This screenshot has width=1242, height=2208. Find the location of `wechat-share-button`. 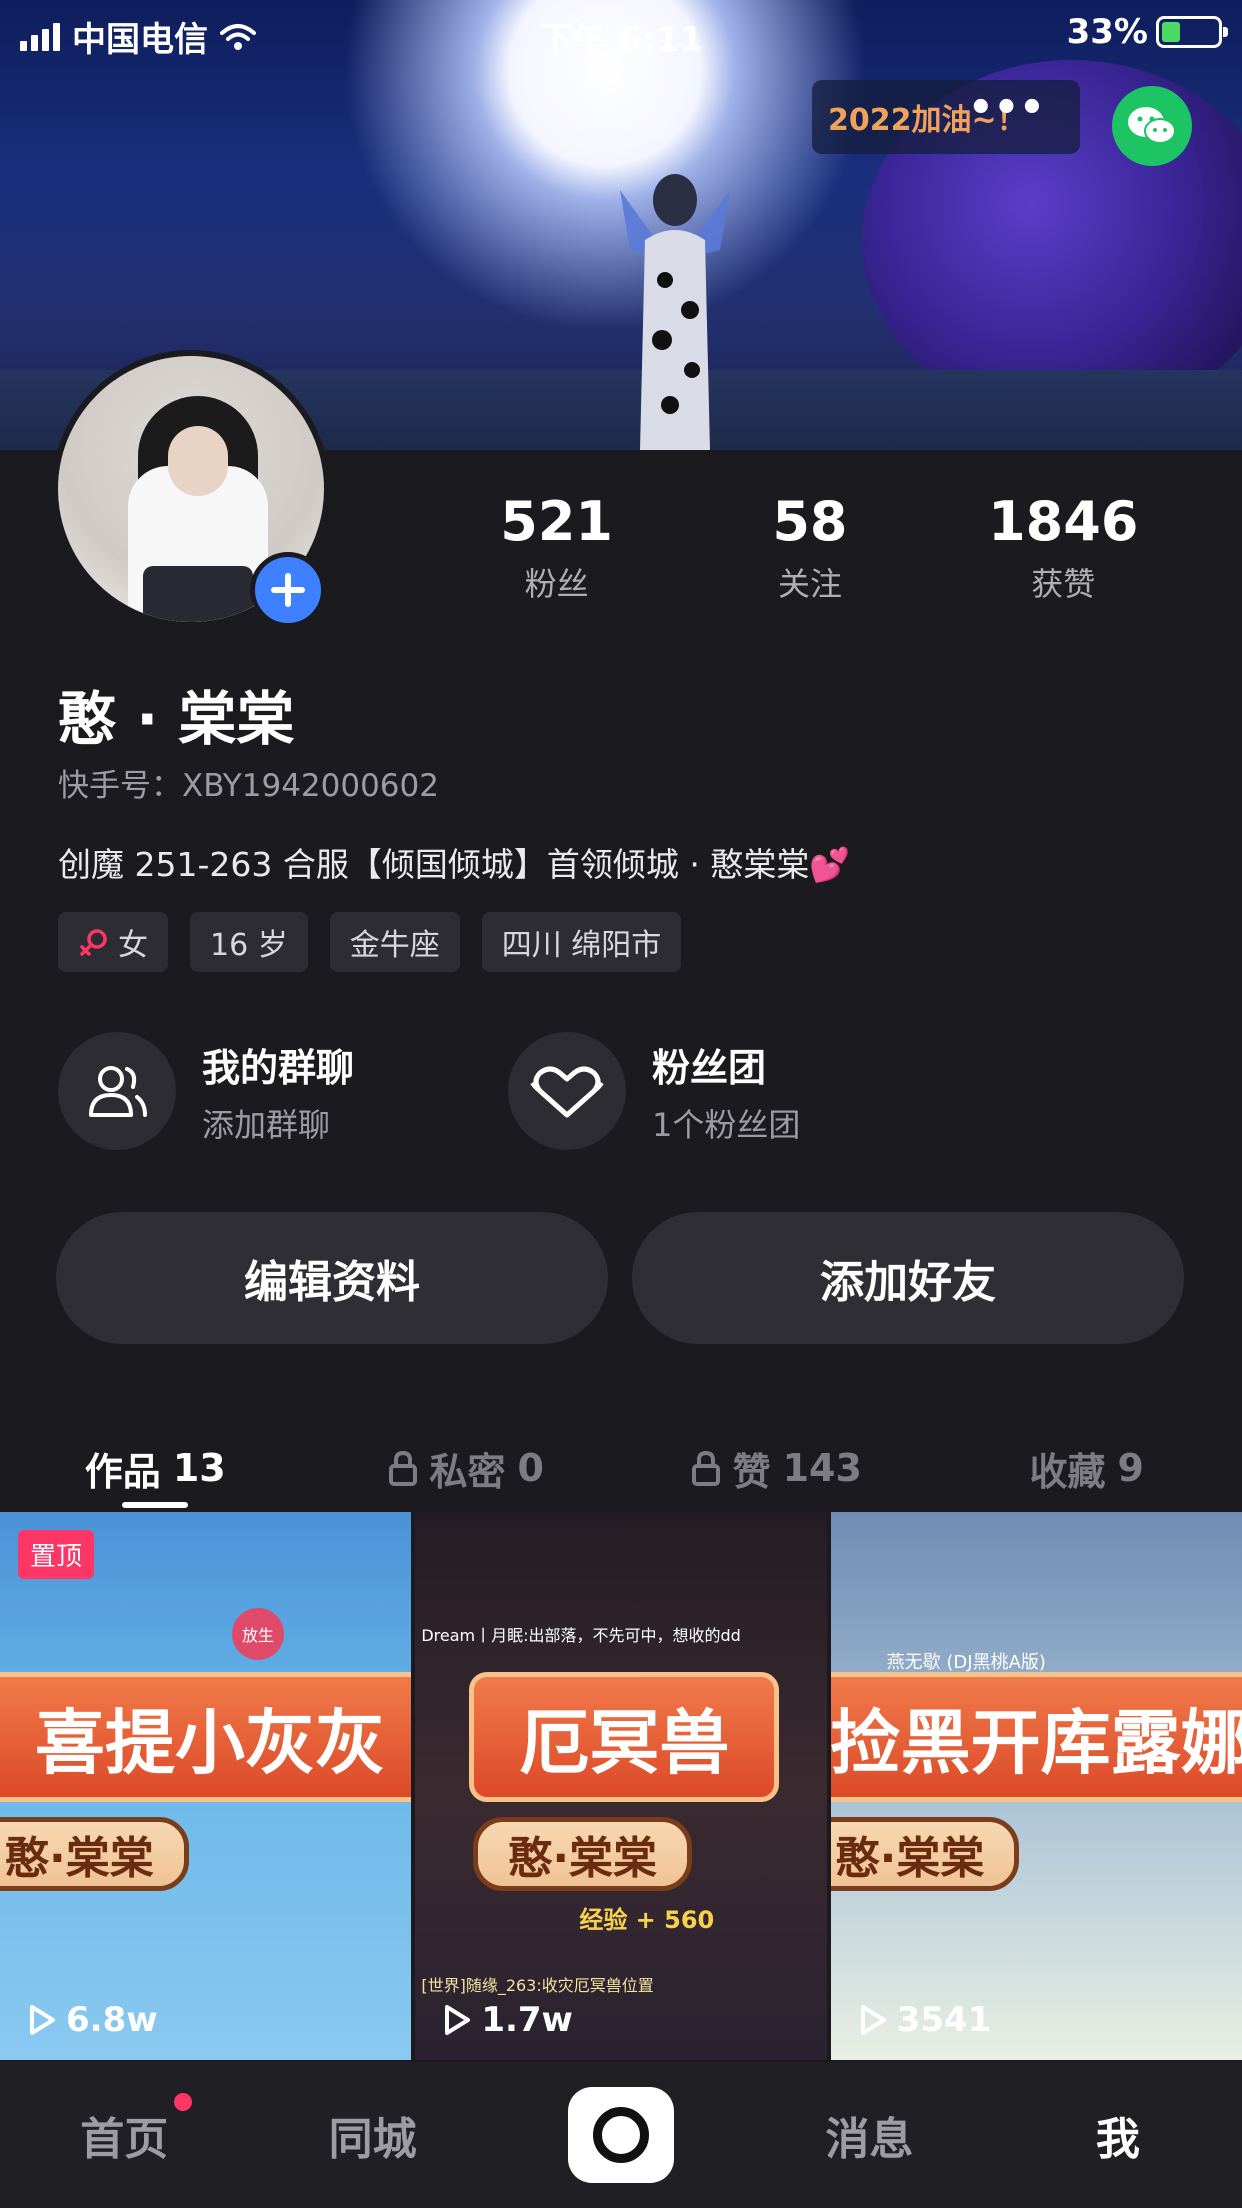

wechat-share-button is located at coordinates (1152, 126).